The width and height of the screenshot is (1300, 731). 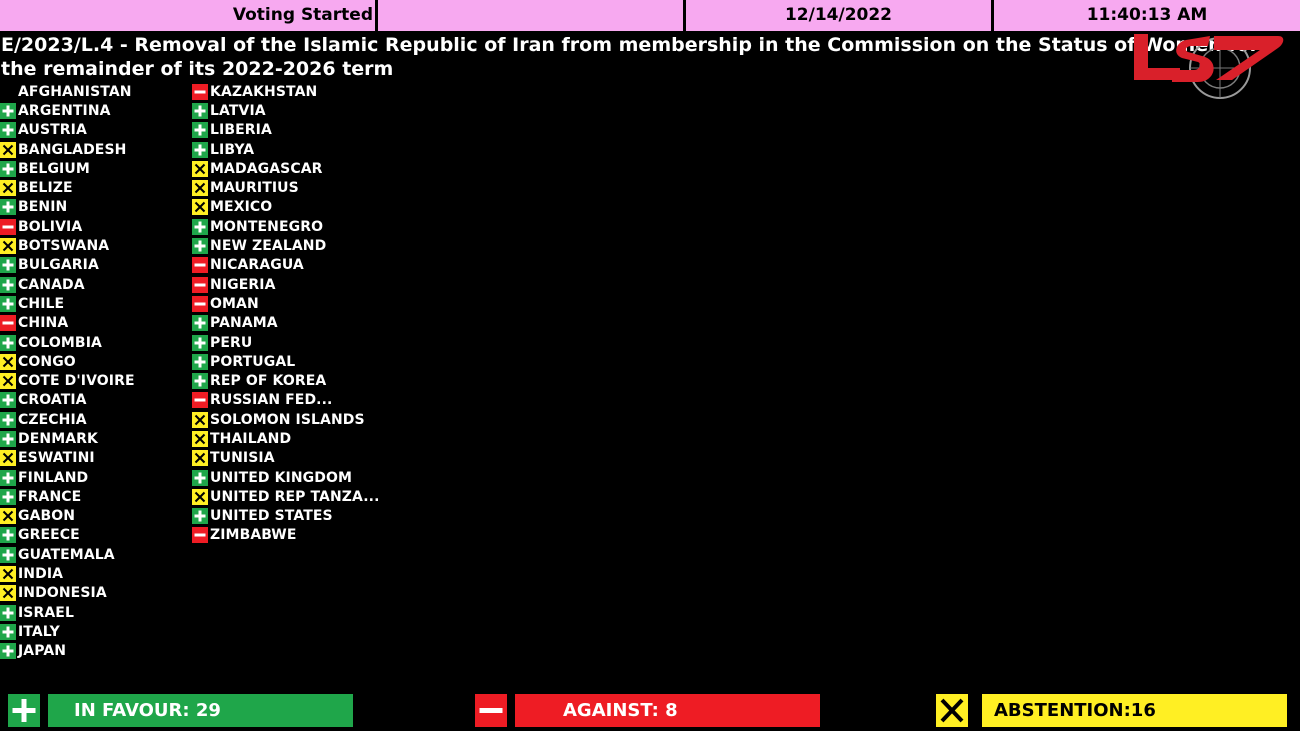 I want to click on country-name: BOTSWANA, so click(x=64, y=246).